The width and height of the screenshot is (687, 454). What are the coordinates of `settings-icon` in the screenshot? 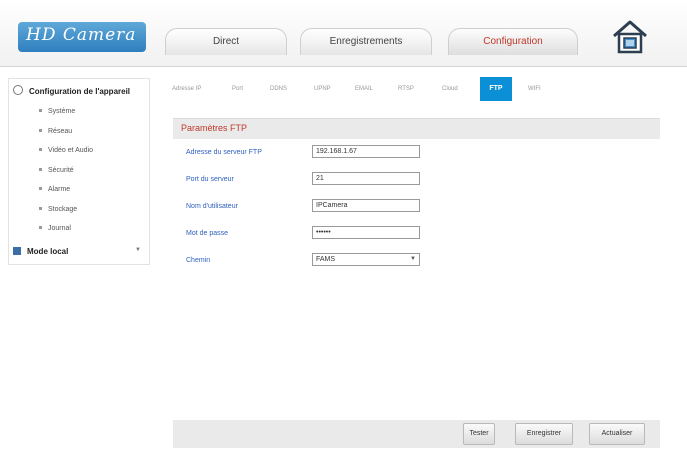 It's located at (18, 90).